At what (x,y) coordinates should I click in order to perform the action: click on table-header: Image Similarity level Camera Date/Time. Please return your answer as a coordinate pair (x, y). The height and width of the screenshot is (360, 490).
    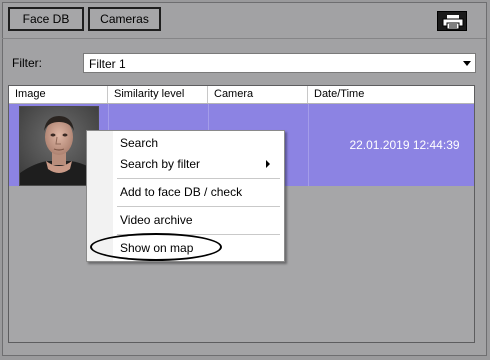
    Looking at the image, I should click on (241, 95).